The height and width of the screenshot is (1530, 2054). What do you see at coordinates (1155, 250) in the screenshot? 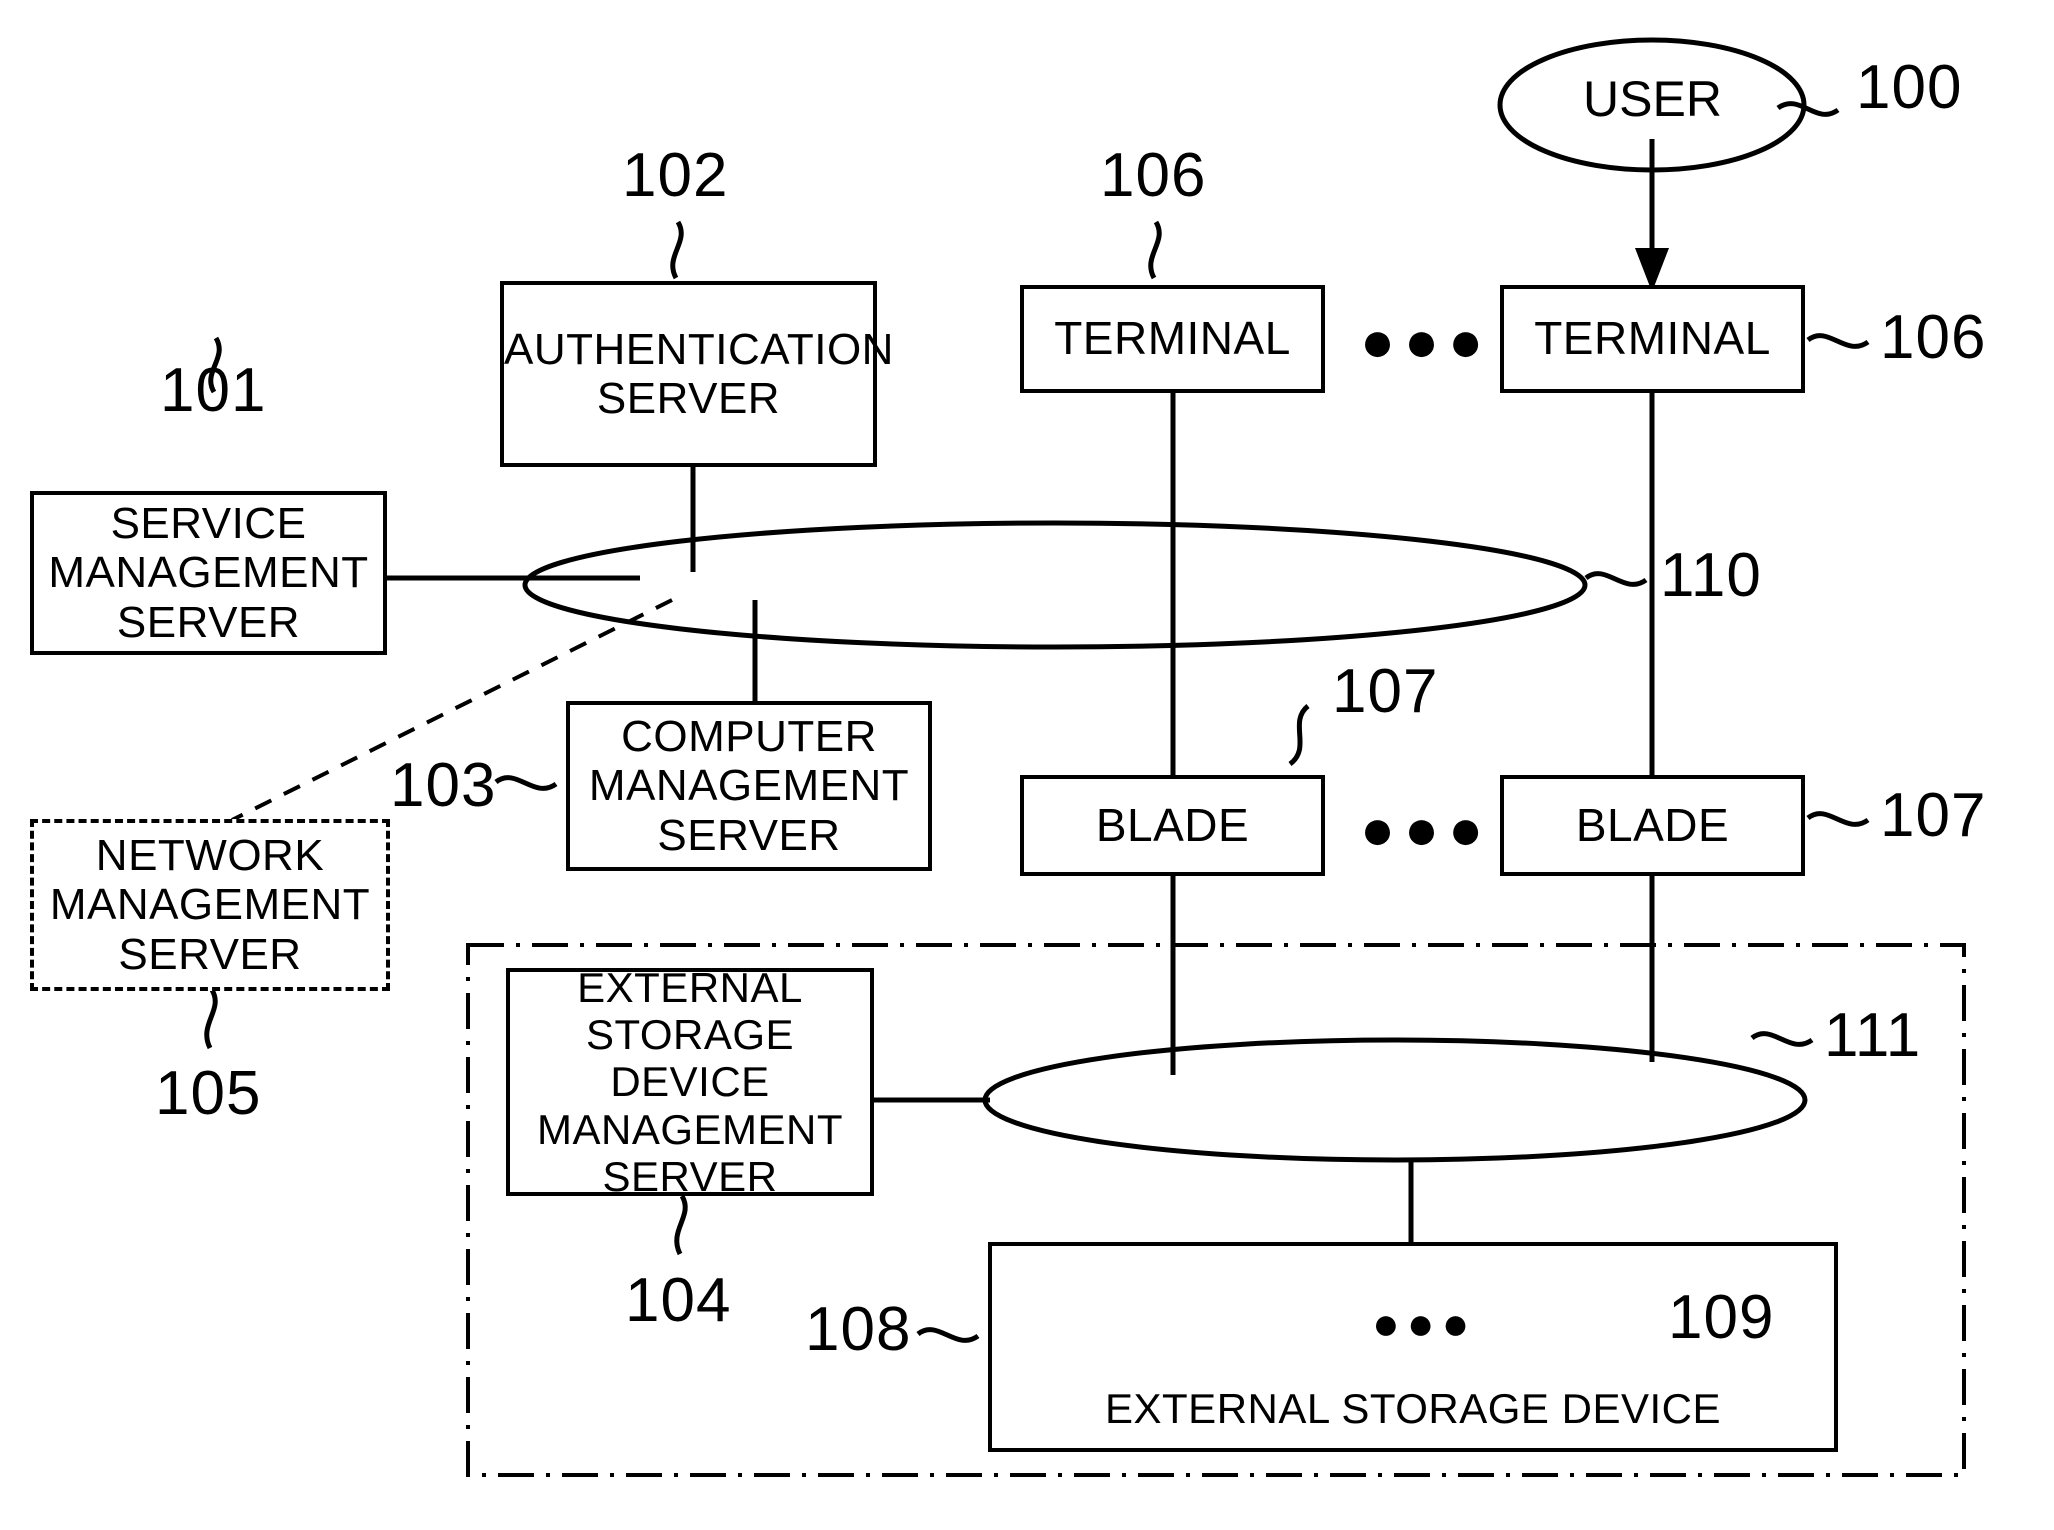
I see `leader-106-top` at bounding box center [1155, 250].